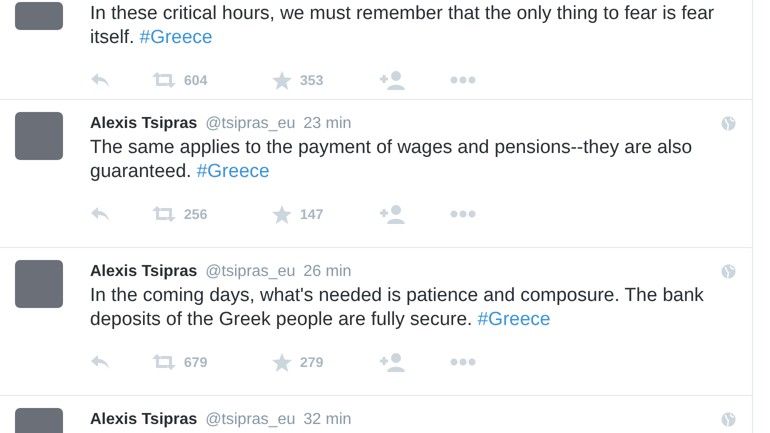 This screenshot has width=770, height=433. What do you see at coordinates (196, 80) in the screenshot?
I see `retweet-count: 604` at bounding box center [196, 80].